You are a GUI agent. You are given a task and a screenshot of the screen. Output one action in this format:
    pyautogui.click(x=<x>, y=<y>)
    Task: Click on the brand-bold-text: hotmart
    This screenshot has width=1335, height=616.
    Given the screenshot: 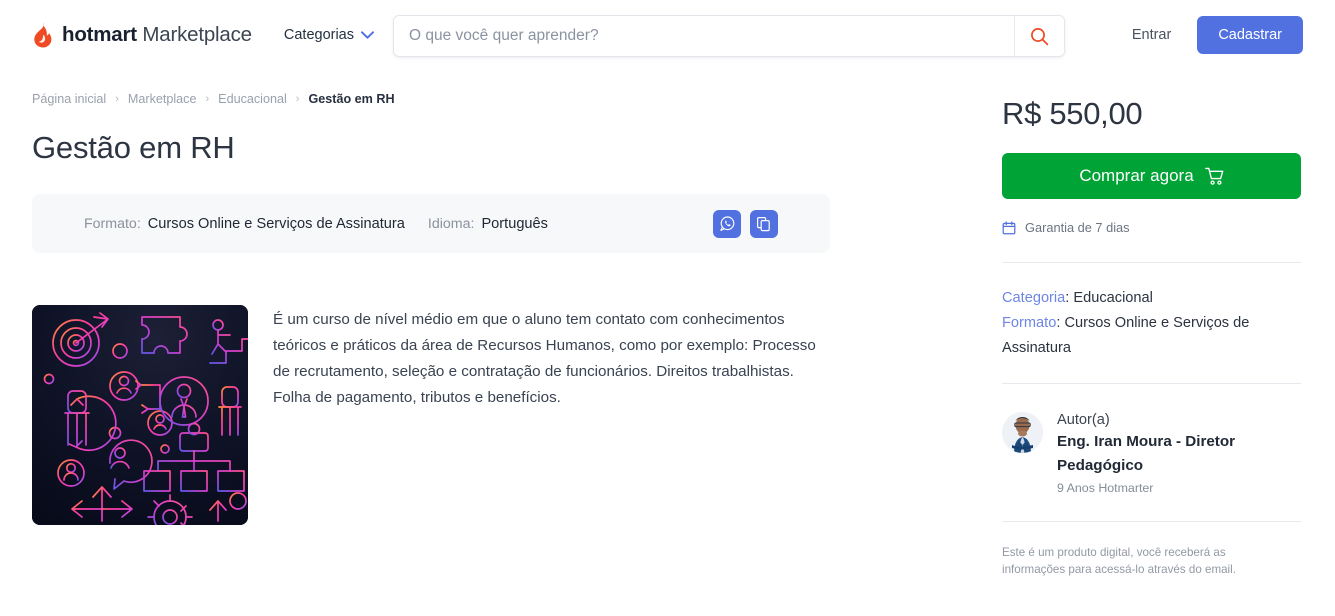 What is the action you would take?
    pyautogui.click(x=99, y=34)
    